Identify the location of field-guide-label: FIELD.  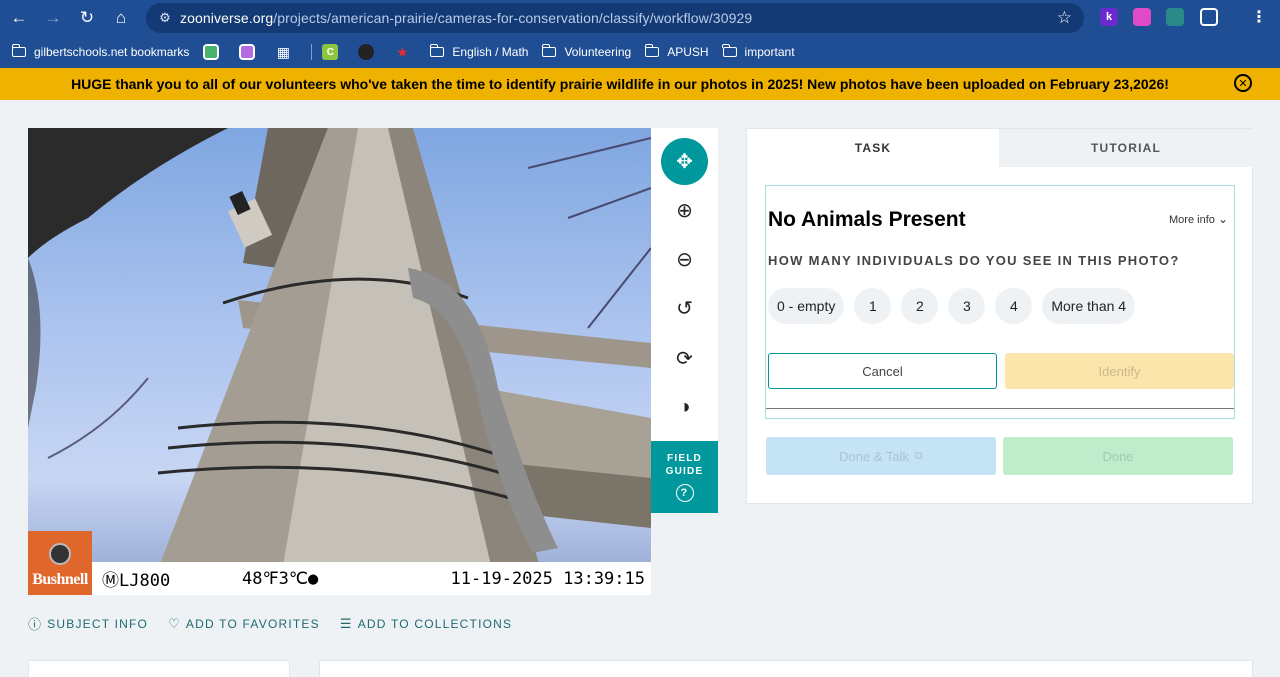
(684, 458).